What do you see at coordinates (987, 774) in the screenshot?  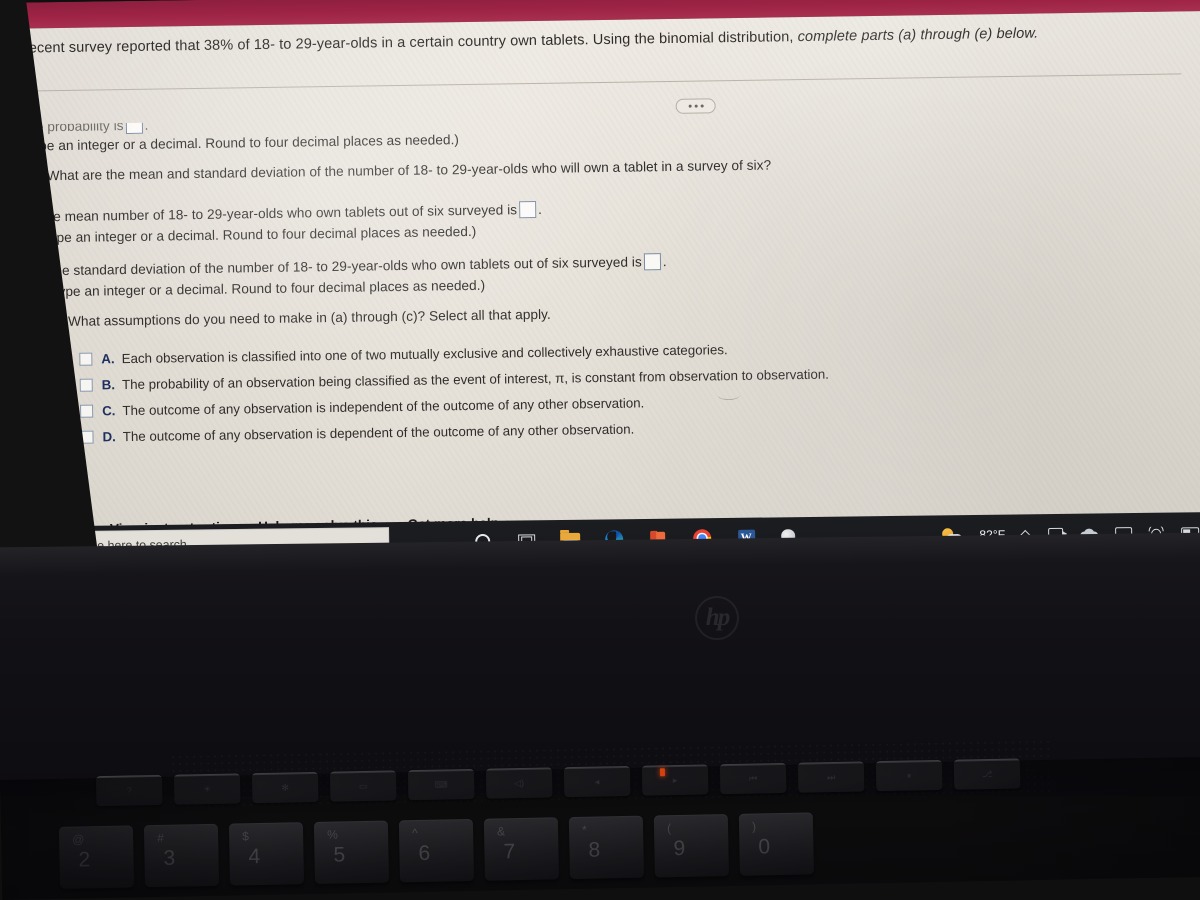 I see `function-key: ⎇` at bounding box center [987, 774].